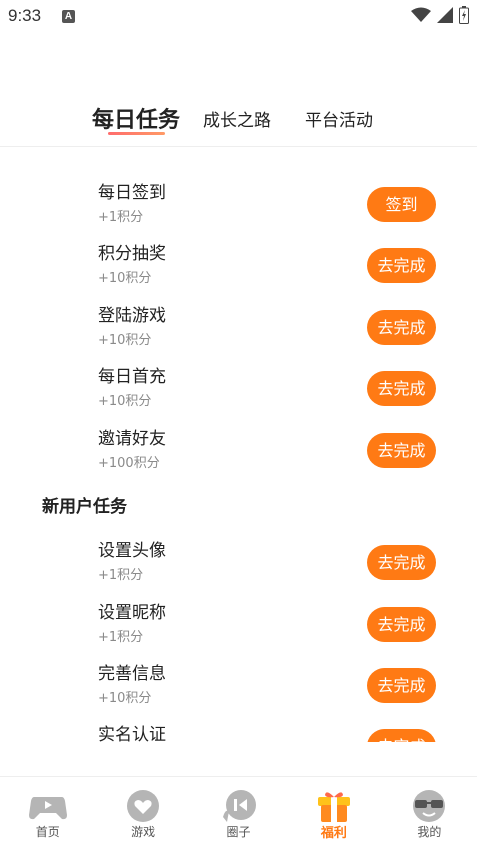  I want to click on task-row: 设置头像 +1积分 去完成, so click(238, 562).